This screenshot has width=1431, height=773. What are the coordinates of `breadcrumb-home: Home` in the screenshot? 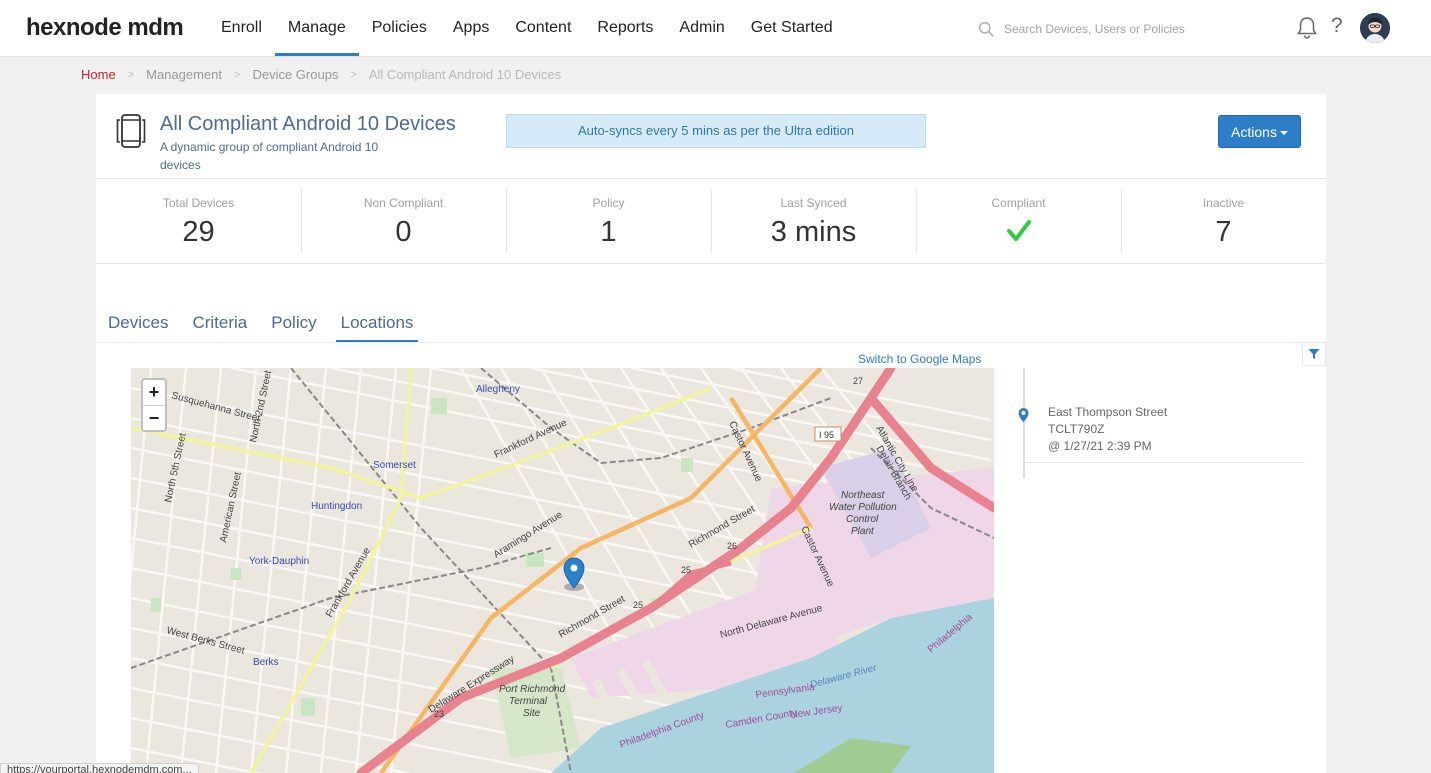 It's located at (98, 74).